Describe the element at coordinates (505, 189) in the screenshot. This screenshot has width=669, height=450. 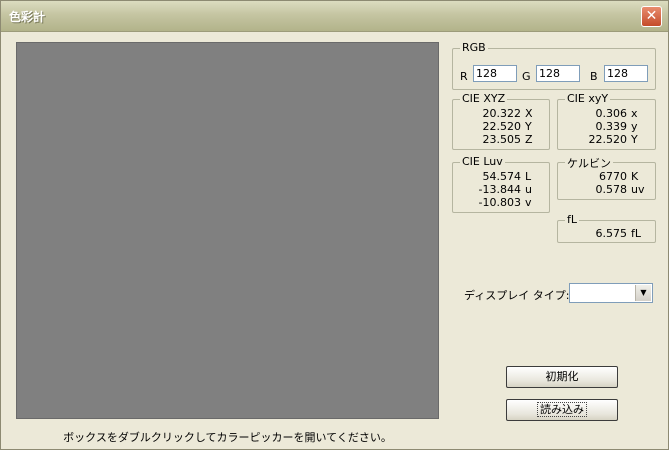
I see `cie-luv-row: -13.844 u` at that location.